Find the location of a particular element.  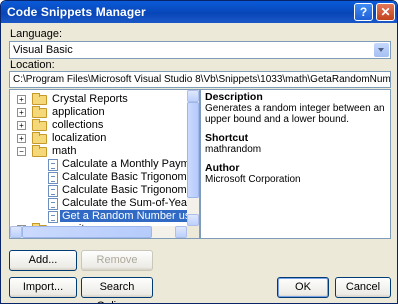

remove-button: Remove is located at coordinates (117, 260).